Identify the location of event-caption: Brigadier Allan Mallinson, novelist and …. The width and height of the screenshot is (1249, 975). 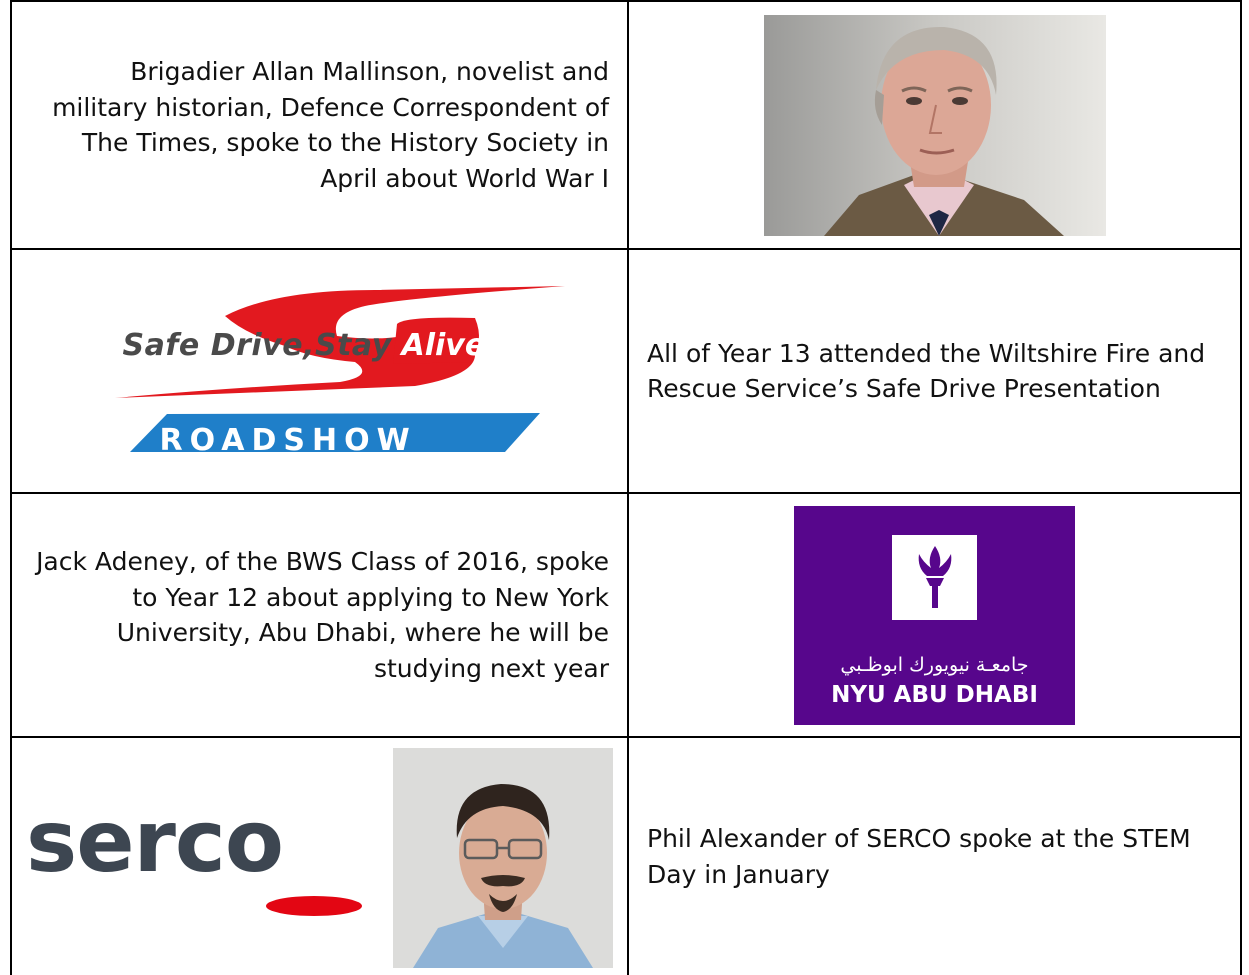
(330, 125).